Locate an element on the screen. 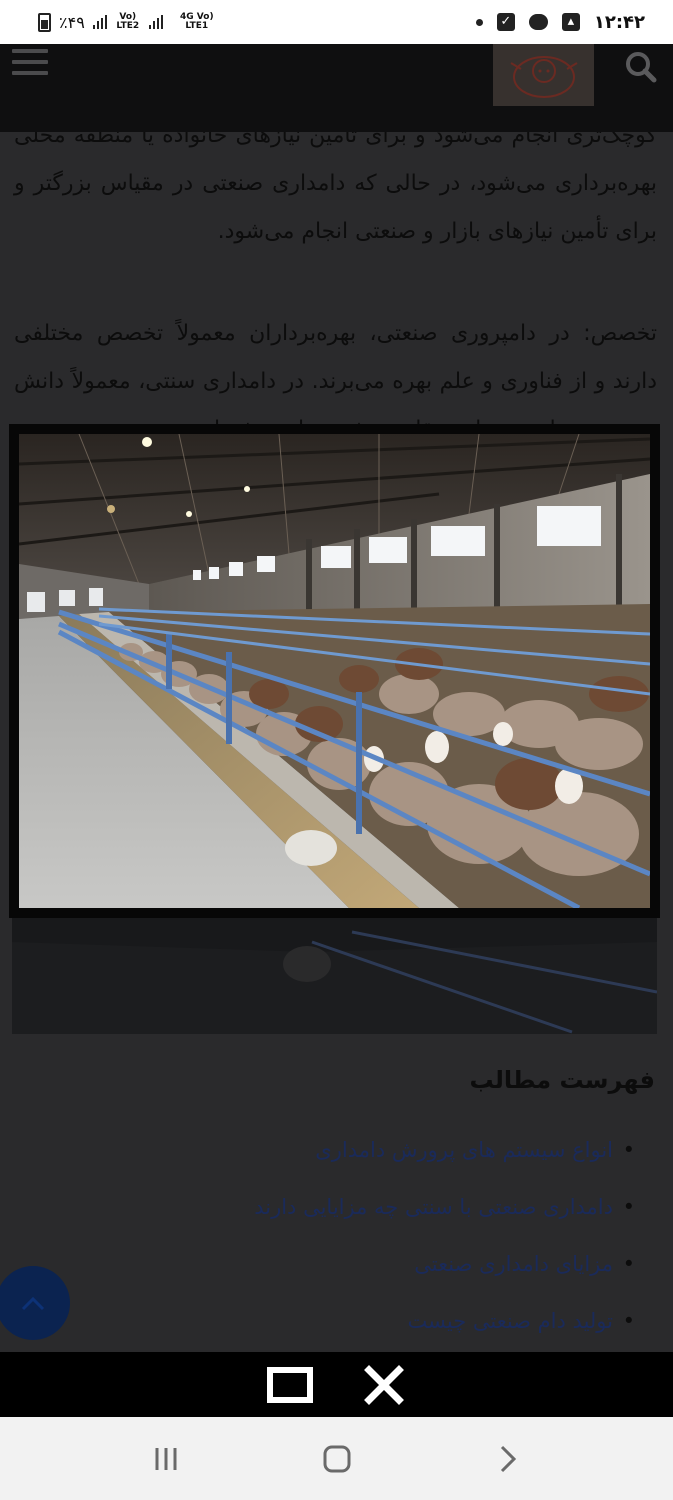 This screenshot has height=1500, width=673. battery-percent: ٪۴۹ is located at coordinates (72, 22).